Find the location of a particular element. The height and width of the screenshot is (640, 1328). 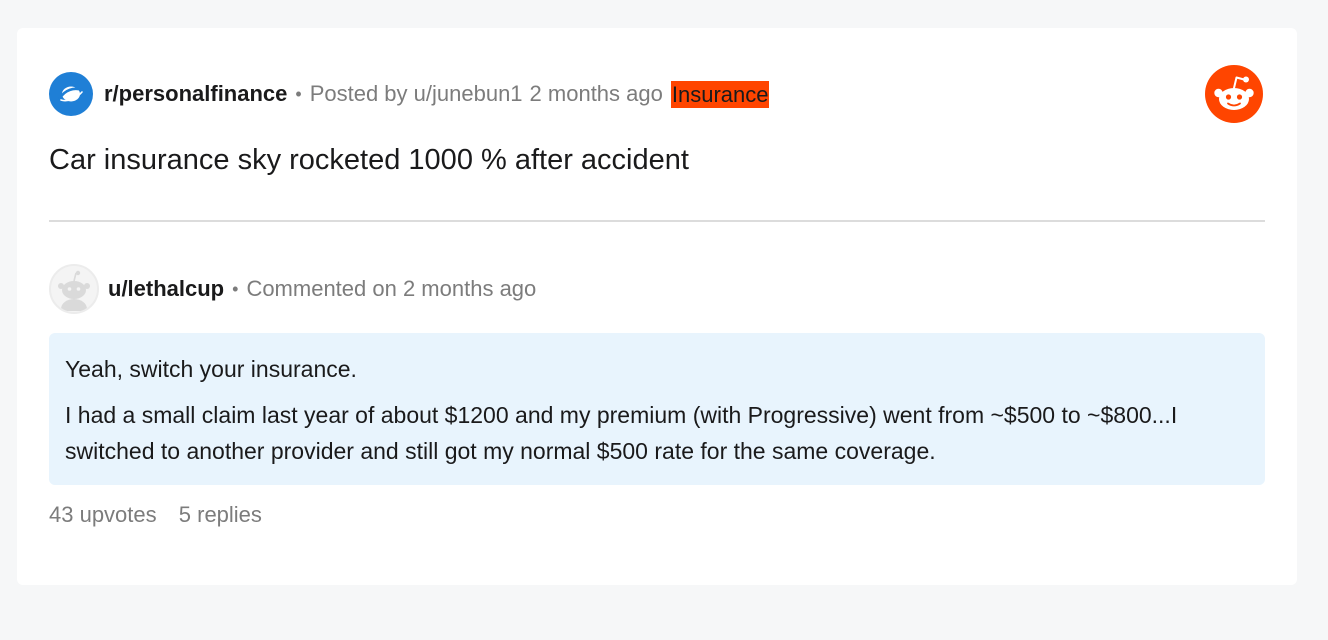

comment-meta: Commented on 2 months ago is located at coordinates (391, 288).